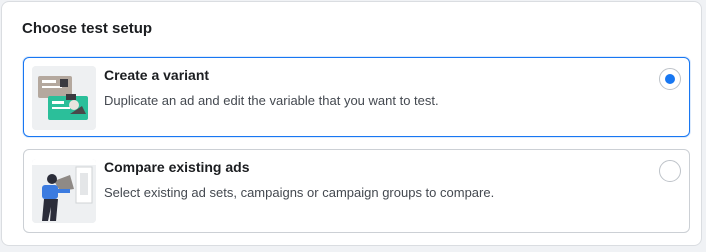 Image resolution: width=706 pixels, height=252 pixels. I want to click on option-title: Compare existing ads, so click(177, 167).